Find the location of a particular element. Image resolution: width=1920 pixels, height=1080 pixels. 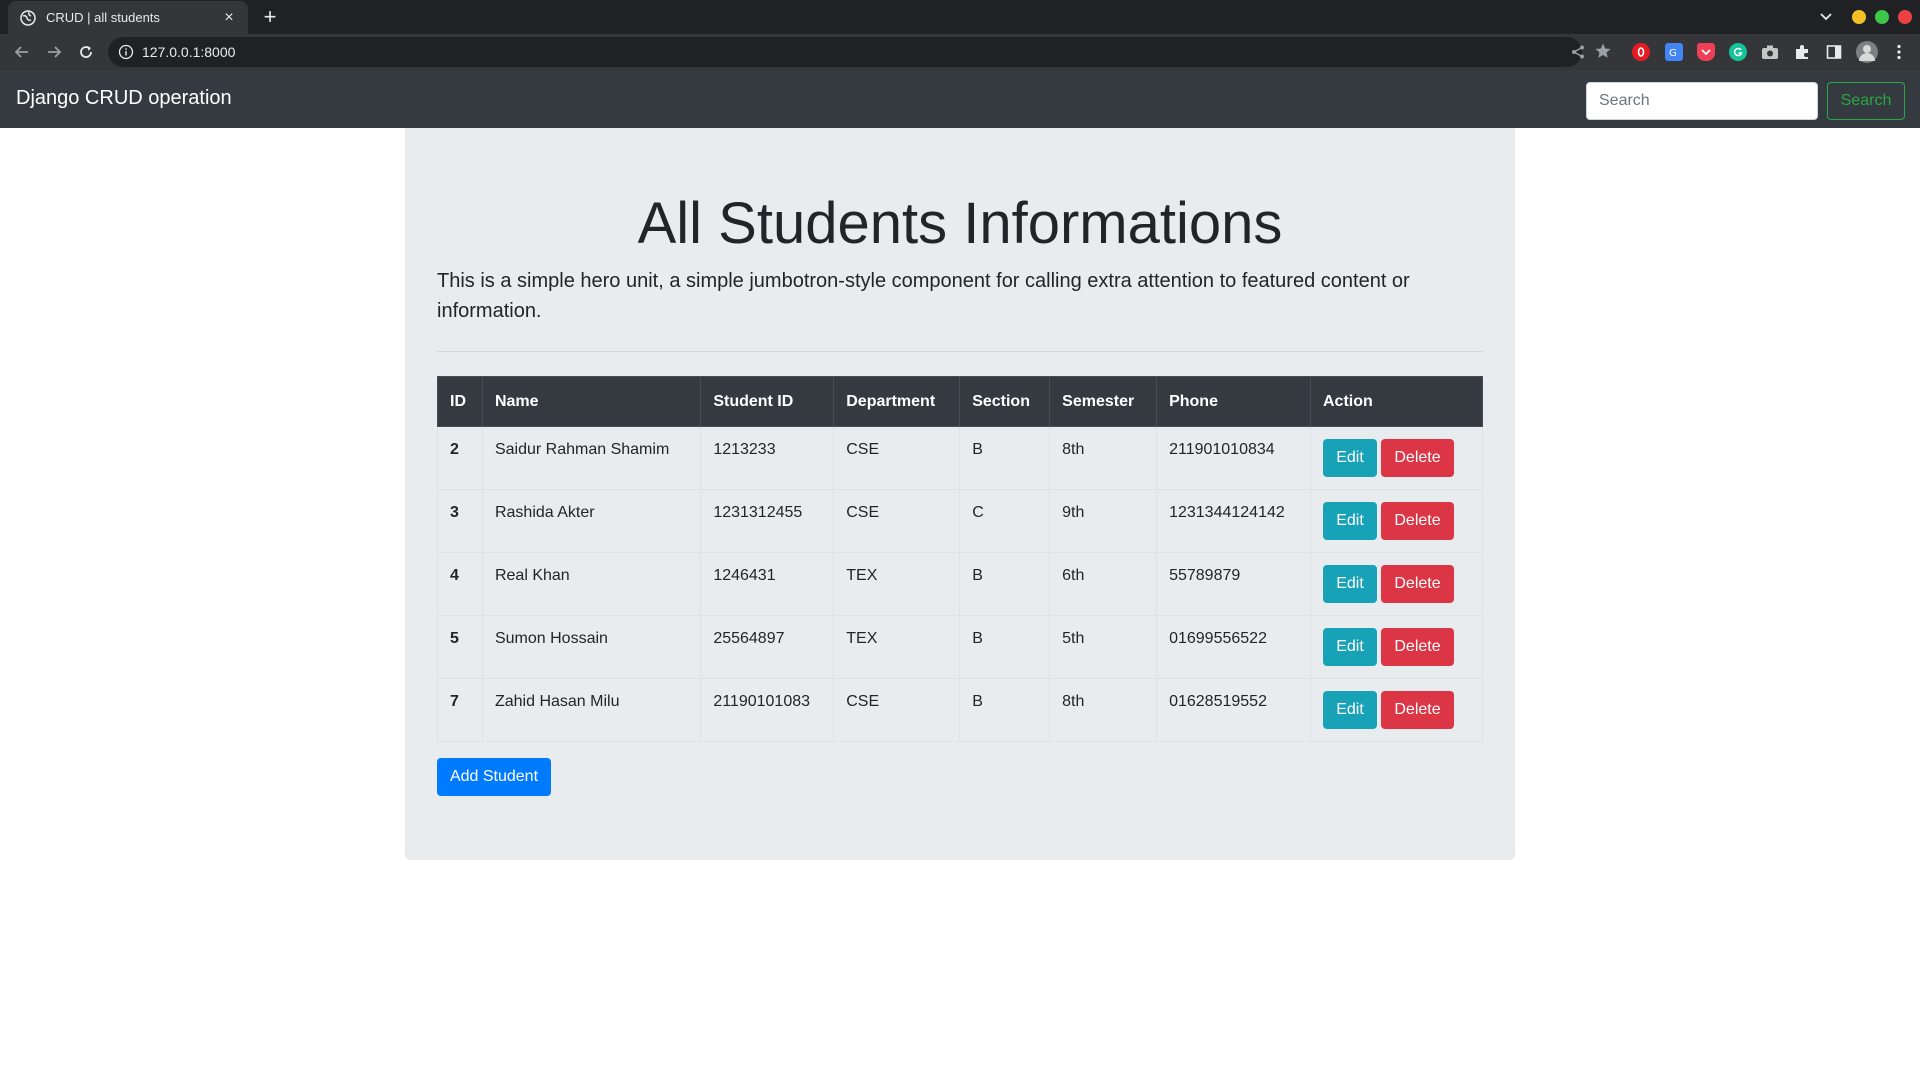

svg-text: G is located at coordinates (1673, 53).